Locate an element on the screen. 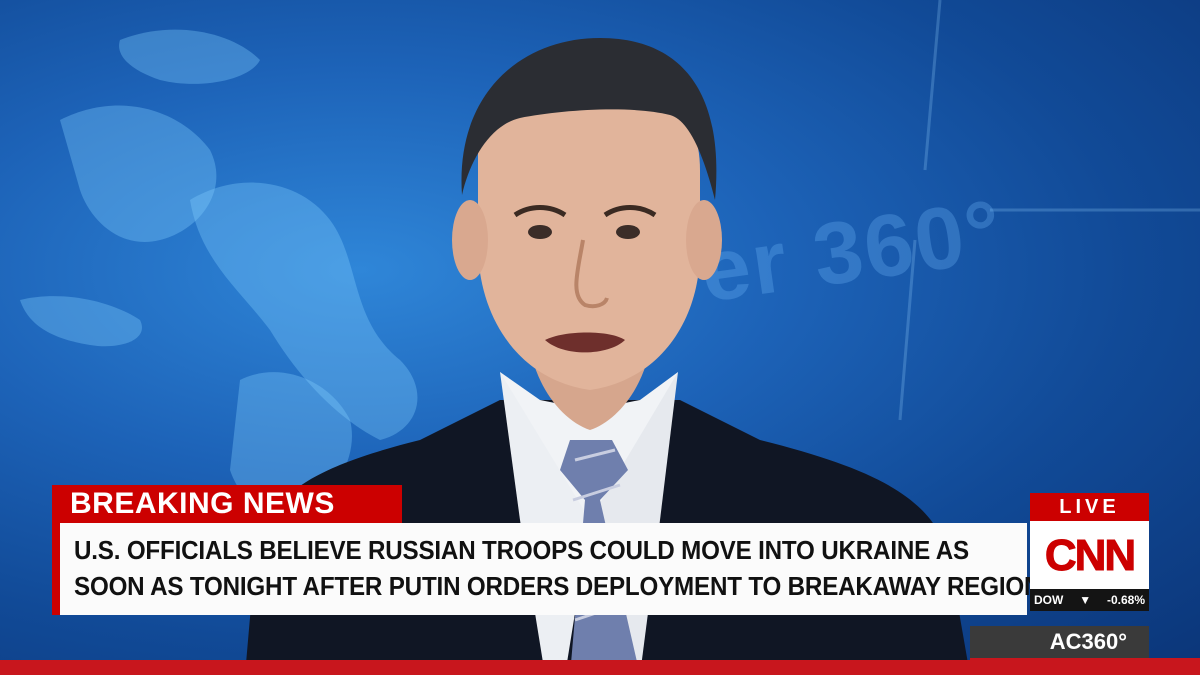 The width and height of the screenshot is (1200, 675). ticker-change: -0.68% is located at coordinates (1125, 600).